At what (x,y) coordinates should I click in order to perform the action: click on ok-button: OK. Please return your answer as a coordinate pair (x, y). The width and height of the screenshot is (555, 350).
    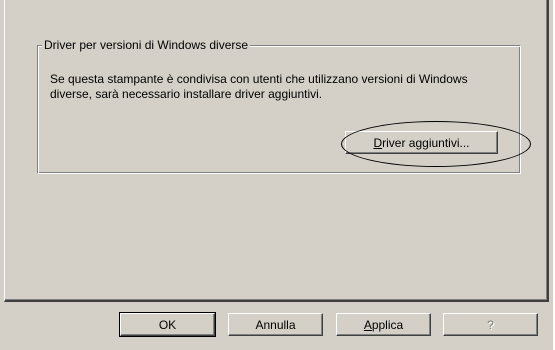
    Looking at the image, I should click on (167, 324).